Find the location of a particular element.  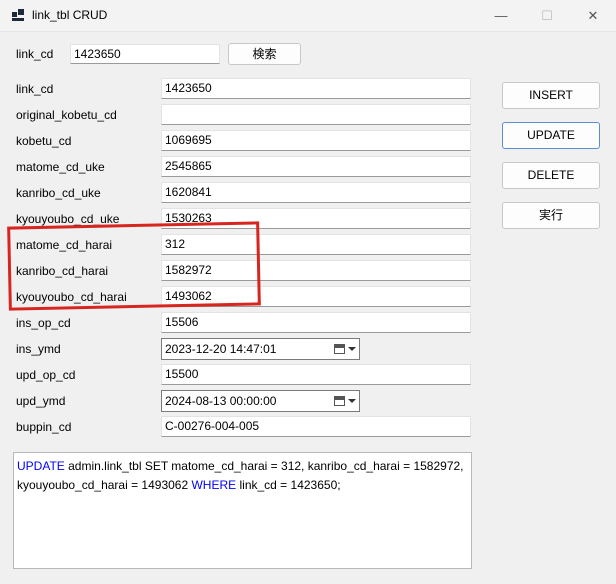

window-title: link_tbl CRUD is located at coordinates (70, 15).